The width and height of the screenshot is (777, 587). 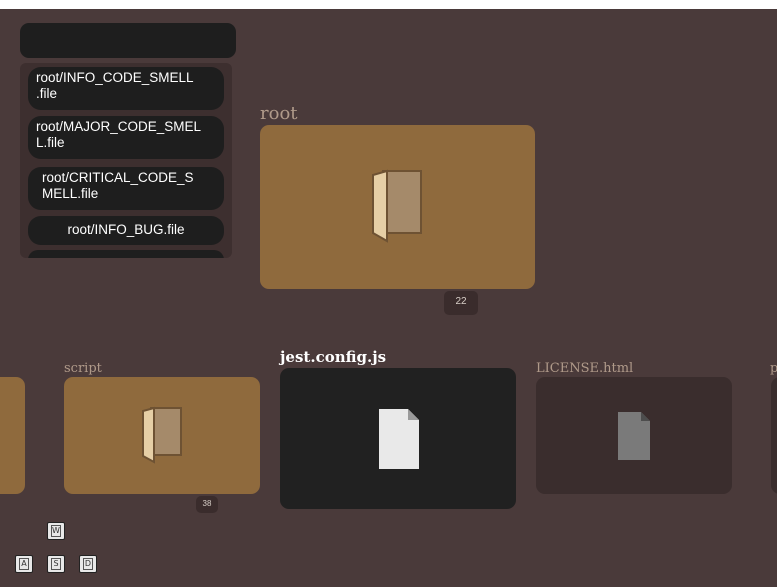 I want to click on key-a-icon: A, so click(x=24, y=564).